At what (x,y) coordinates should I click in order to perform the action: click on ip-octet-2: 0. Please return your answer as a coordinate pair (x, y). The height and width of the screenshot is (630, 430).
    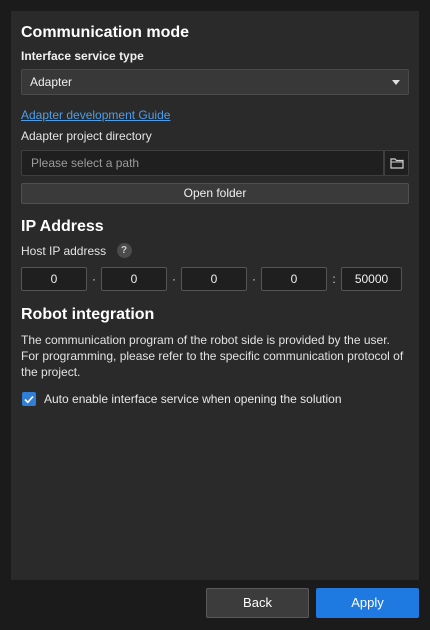
    Looking at the image, I should click on (134, 279).